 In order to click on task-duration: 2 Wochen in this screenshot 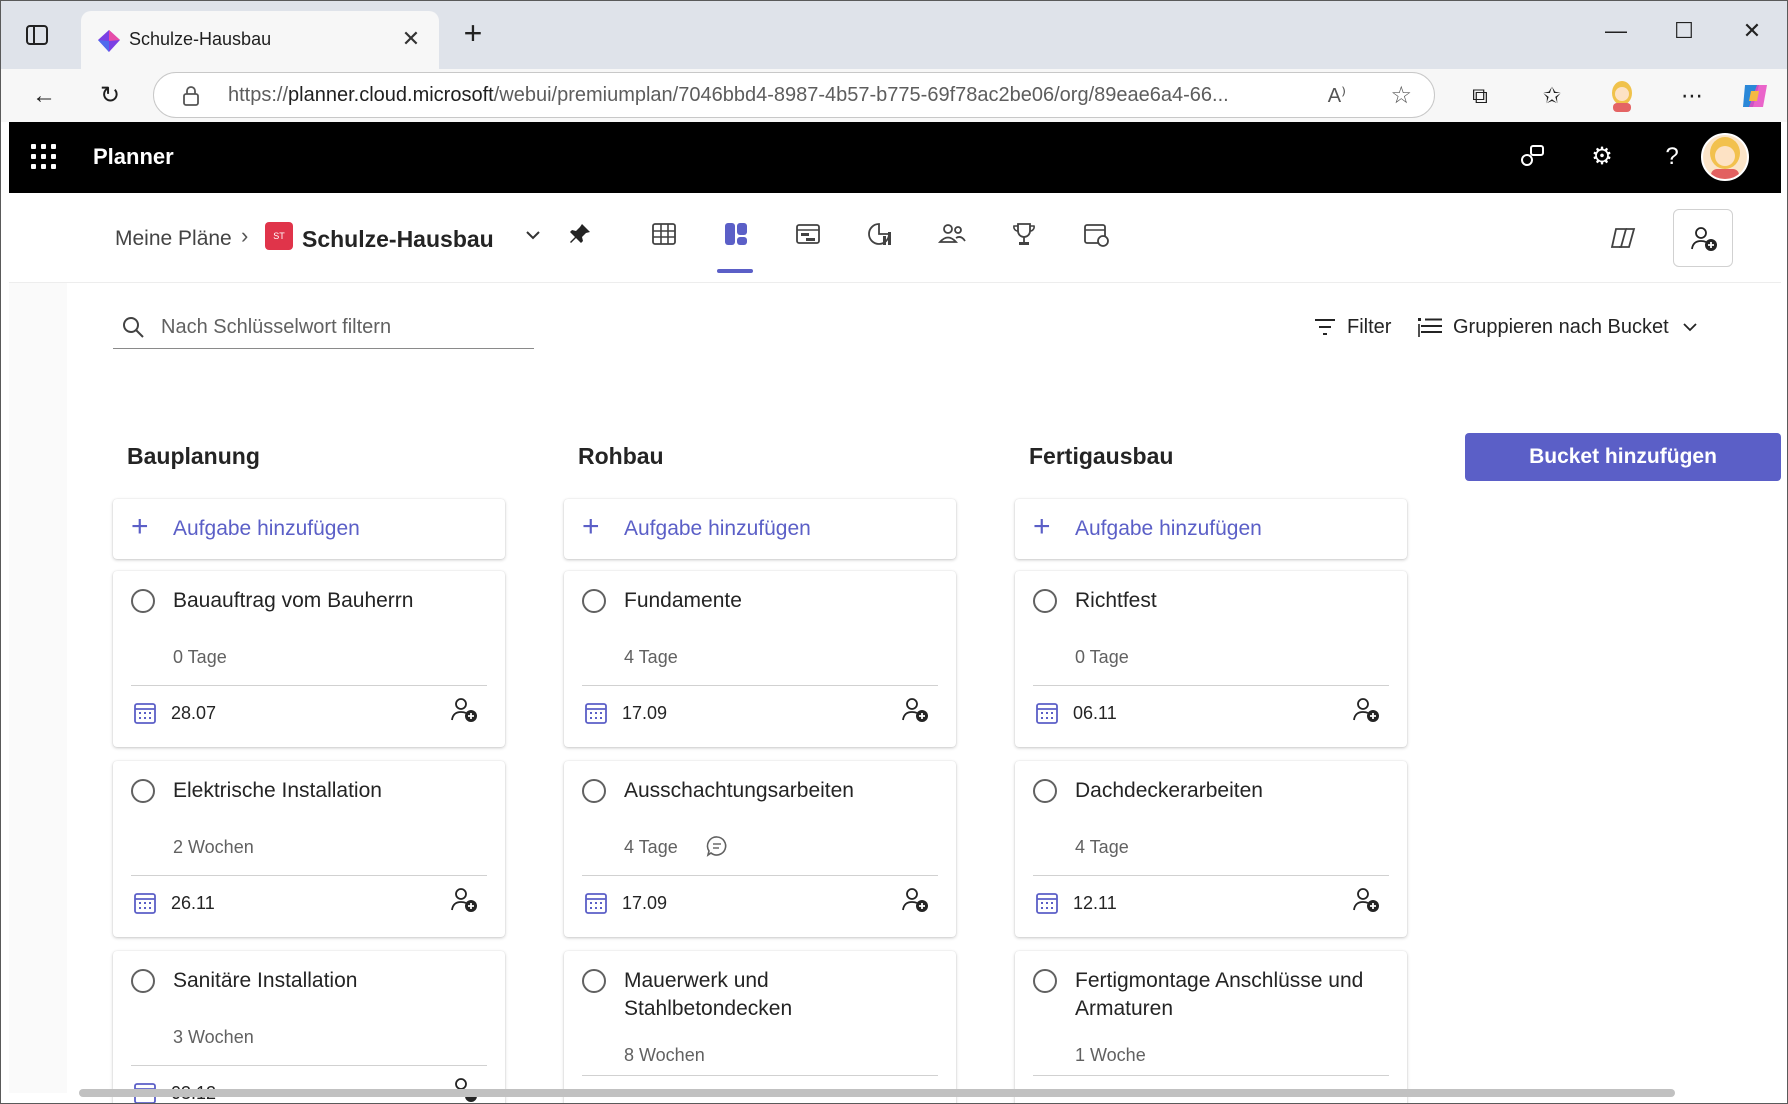, I will do `click(213, 847)`.